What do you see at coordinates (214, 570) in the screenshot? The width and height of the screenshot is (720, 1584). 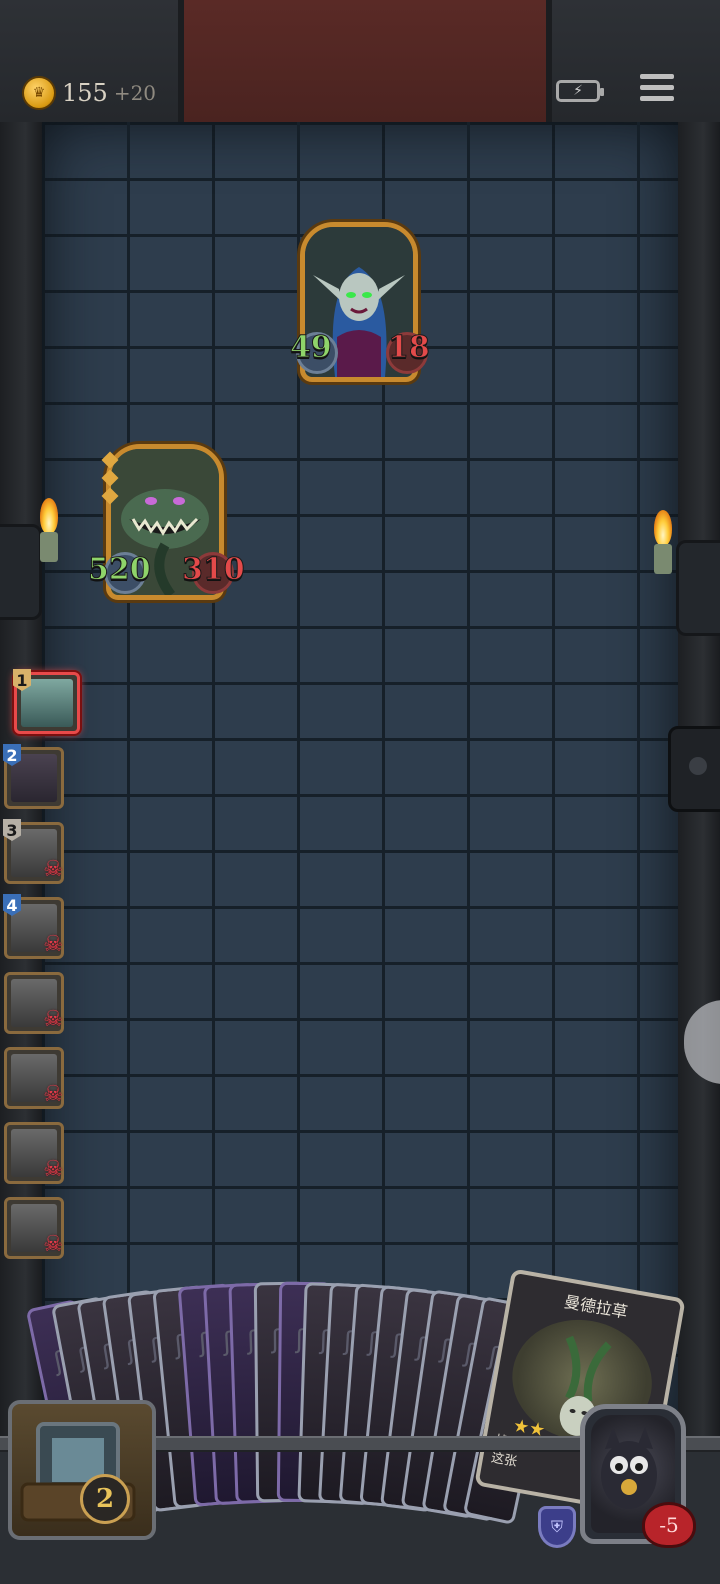 I see `plant-monster-attack: 310` at bounding box center [214, 570].